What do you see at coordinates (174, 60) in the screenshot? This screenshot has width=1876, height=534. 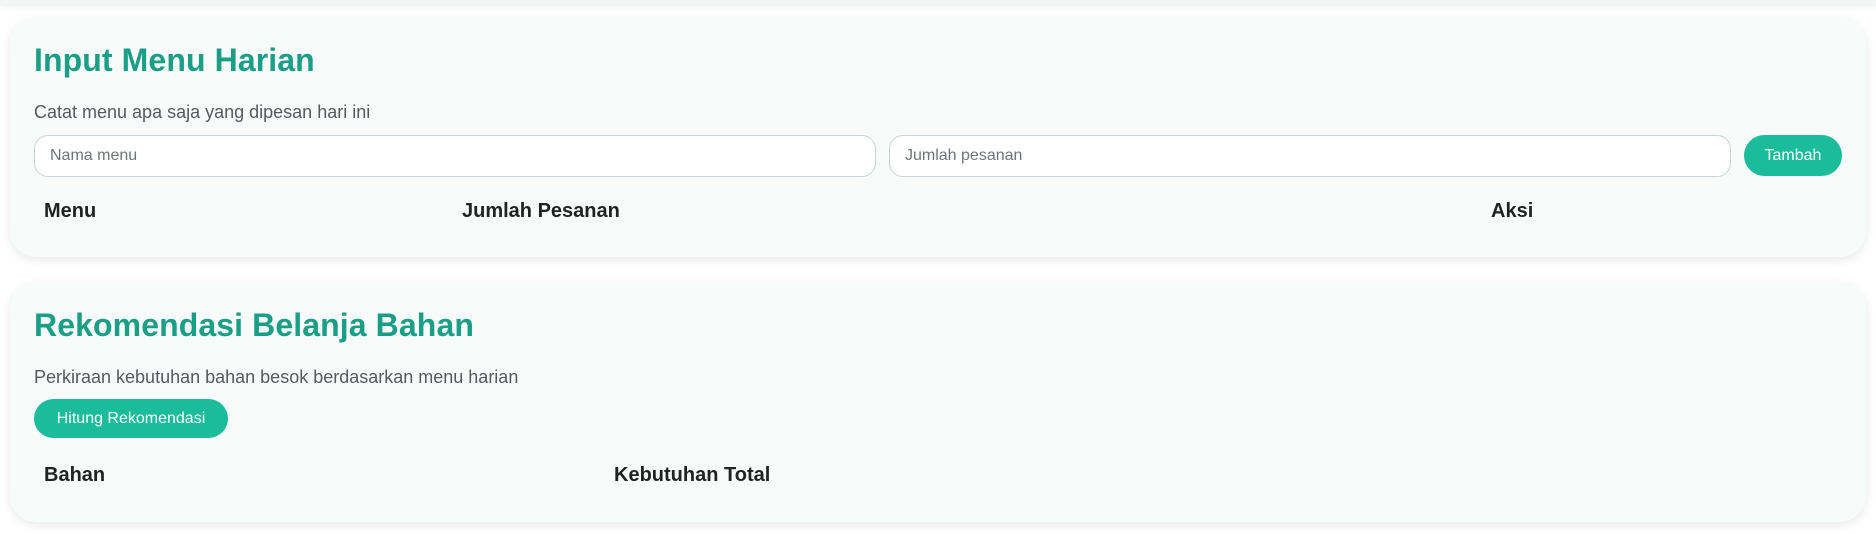 I see `input-menu-title: Input Menu Harian` at bounding box center [174, 60].